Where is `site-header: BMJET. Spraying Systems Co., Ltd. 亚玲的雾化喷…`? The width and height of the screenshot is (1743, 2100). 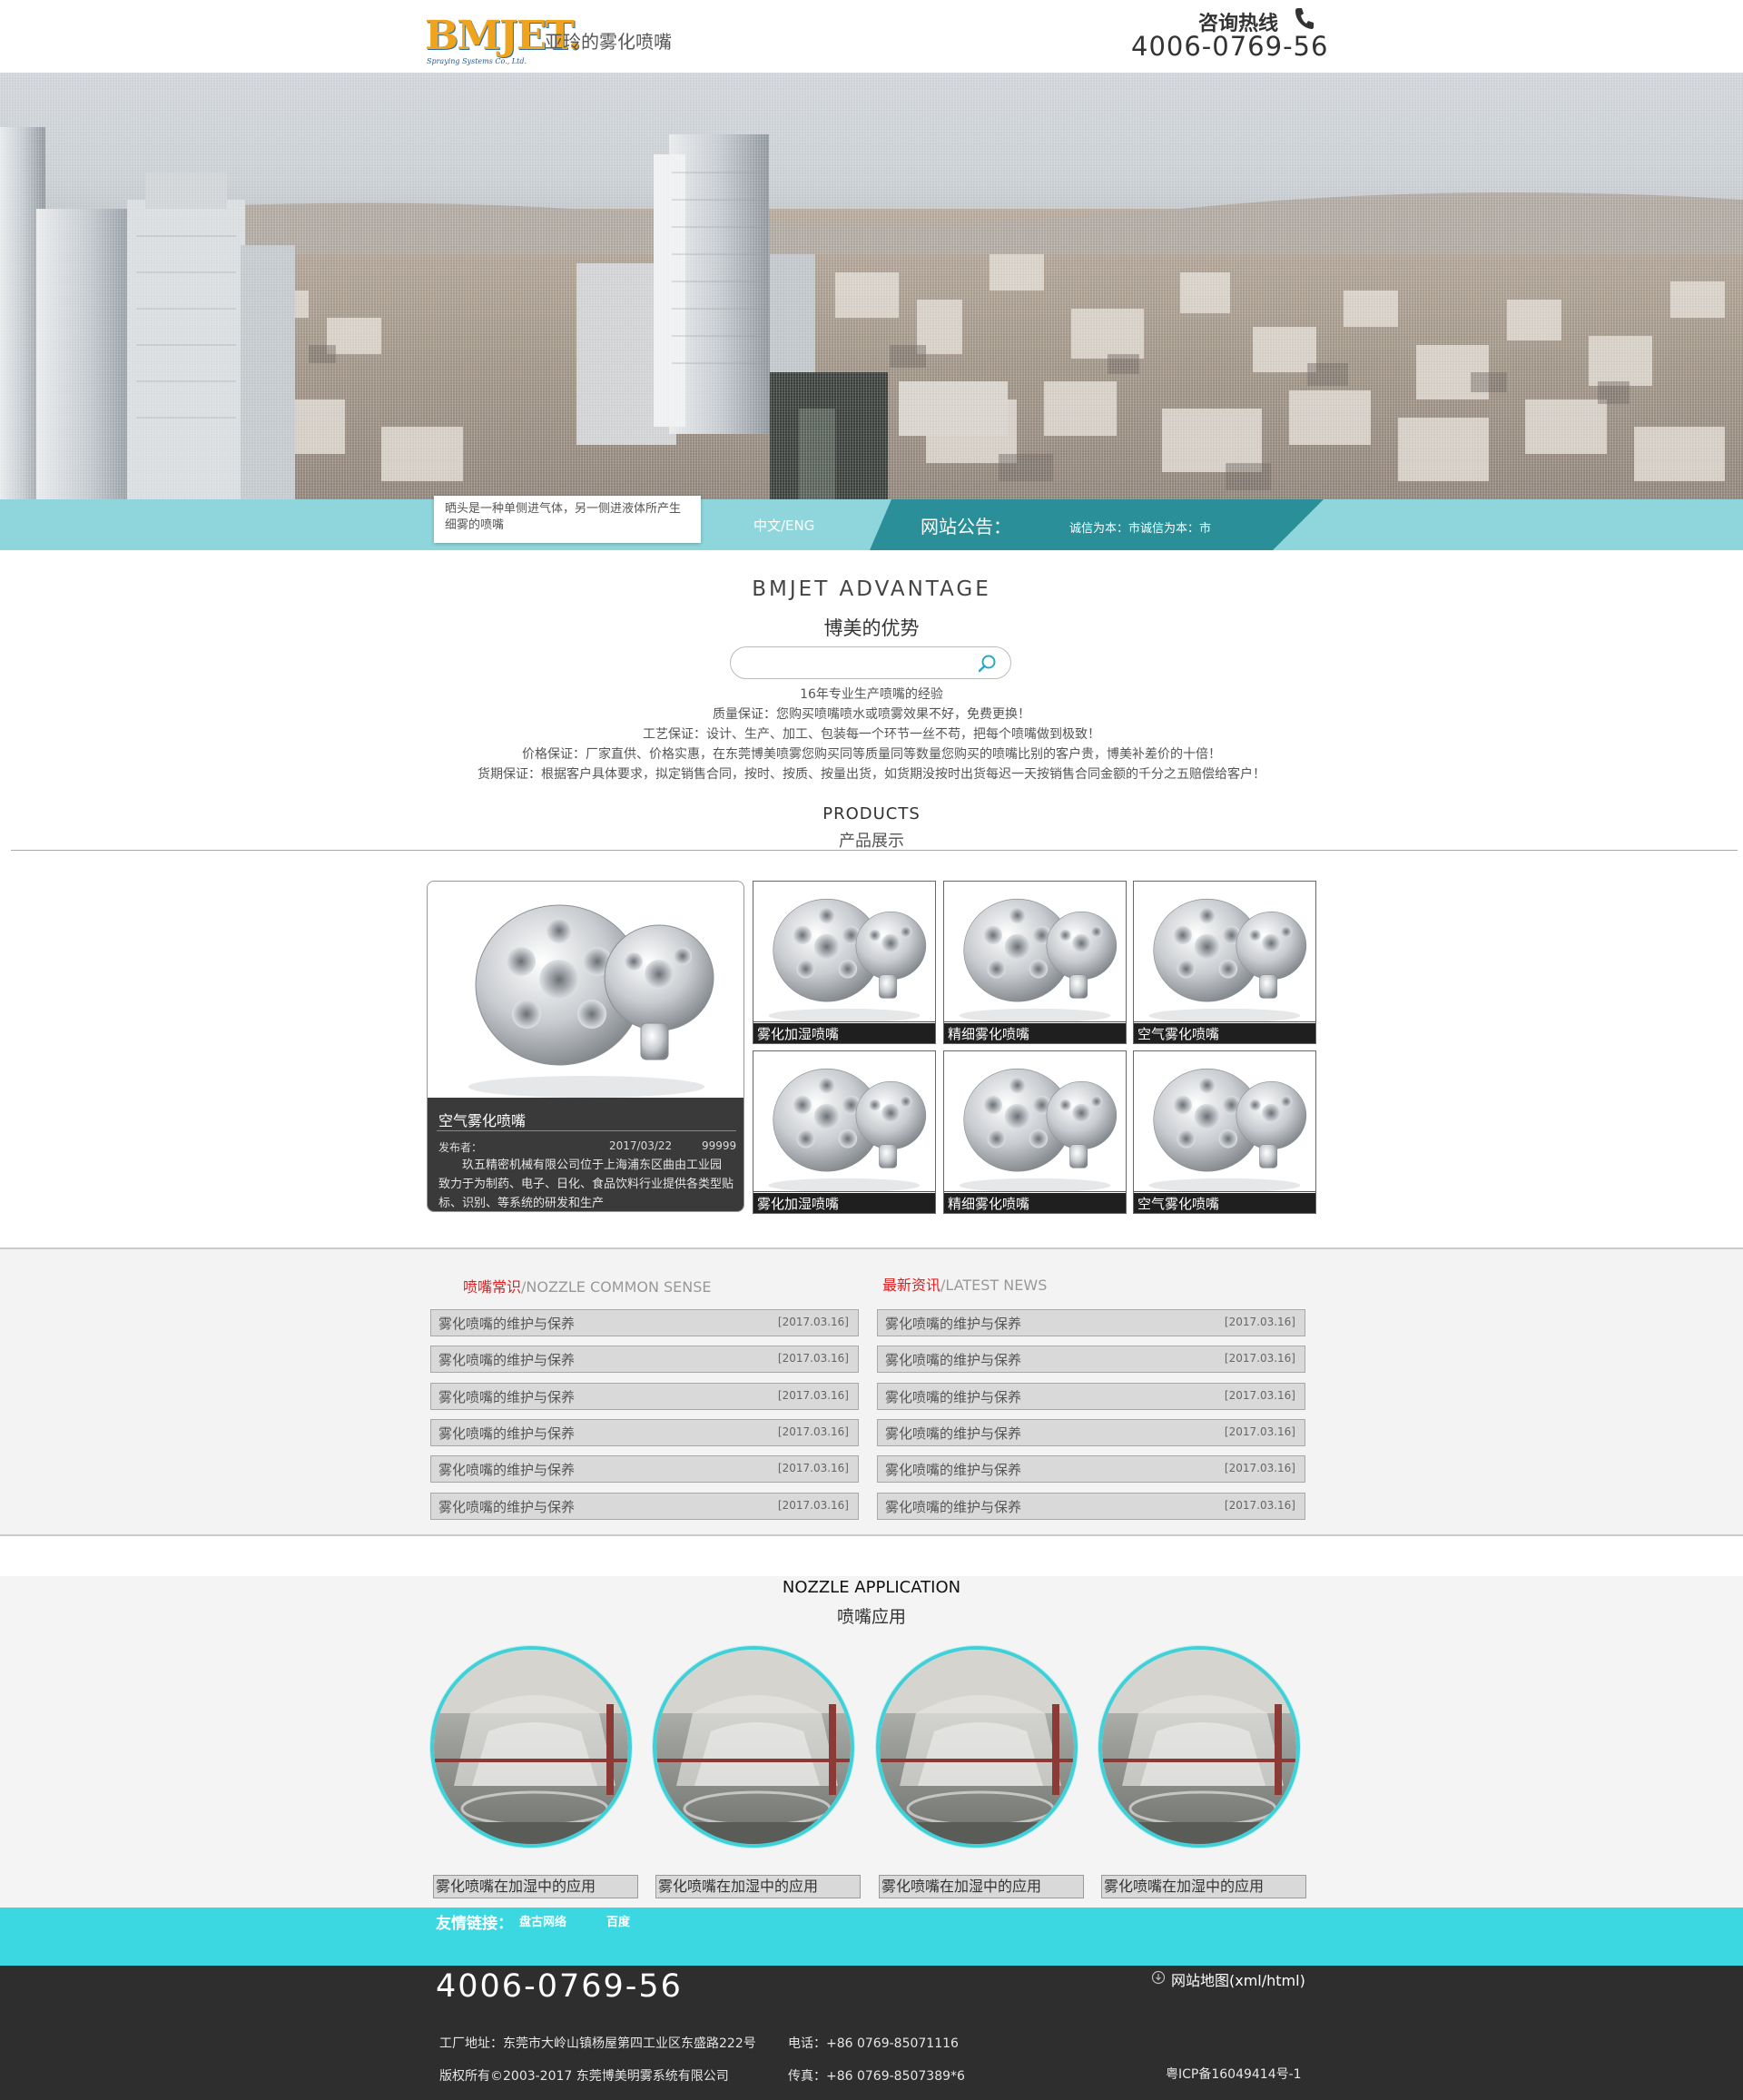 site-header: BMJET. Spraying Systems Co., Ltd. 亚玲的雾化喷… is located at coordinates (871, 36).